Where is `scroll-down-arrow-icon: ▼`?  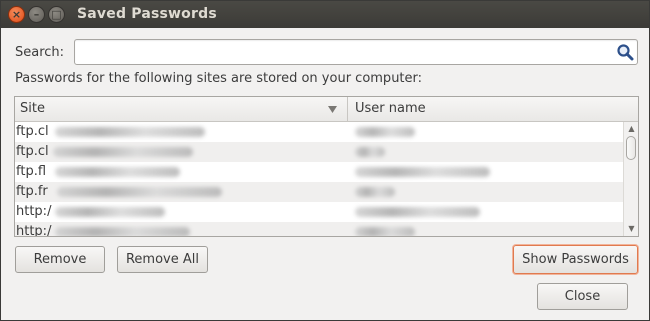
scroll-down-arrow-icon: ▼ is located at coordinates (631, 229).